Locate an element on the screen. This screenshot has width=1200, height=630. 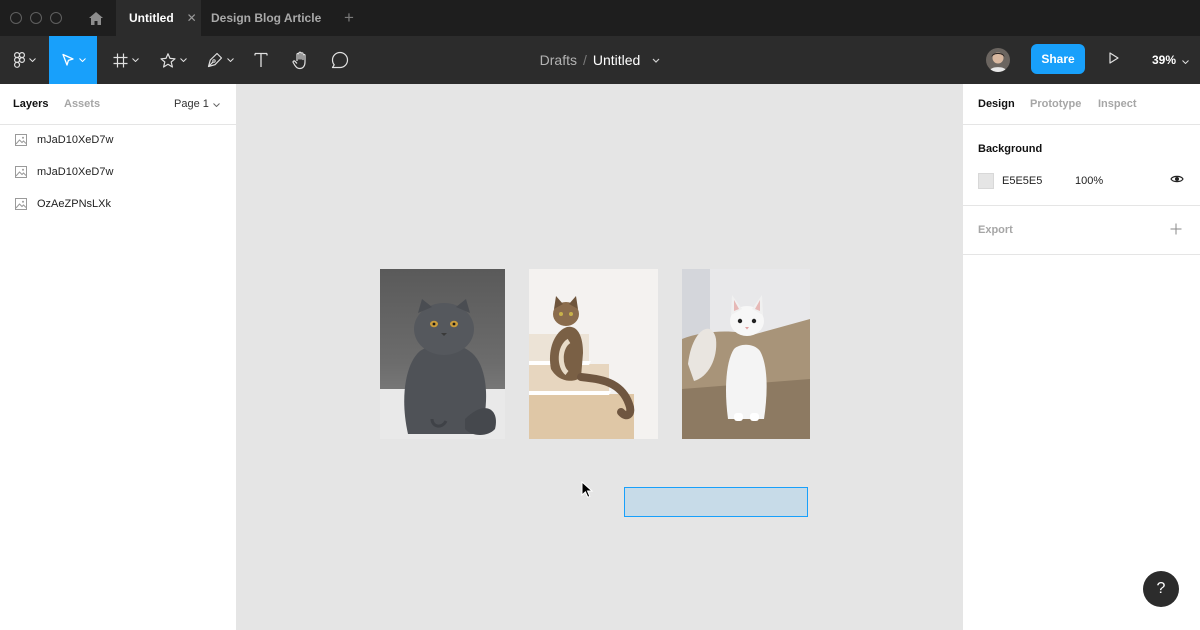
toolbar: Drafts / Untitled Share 39% is located at coordinates (600, 60).